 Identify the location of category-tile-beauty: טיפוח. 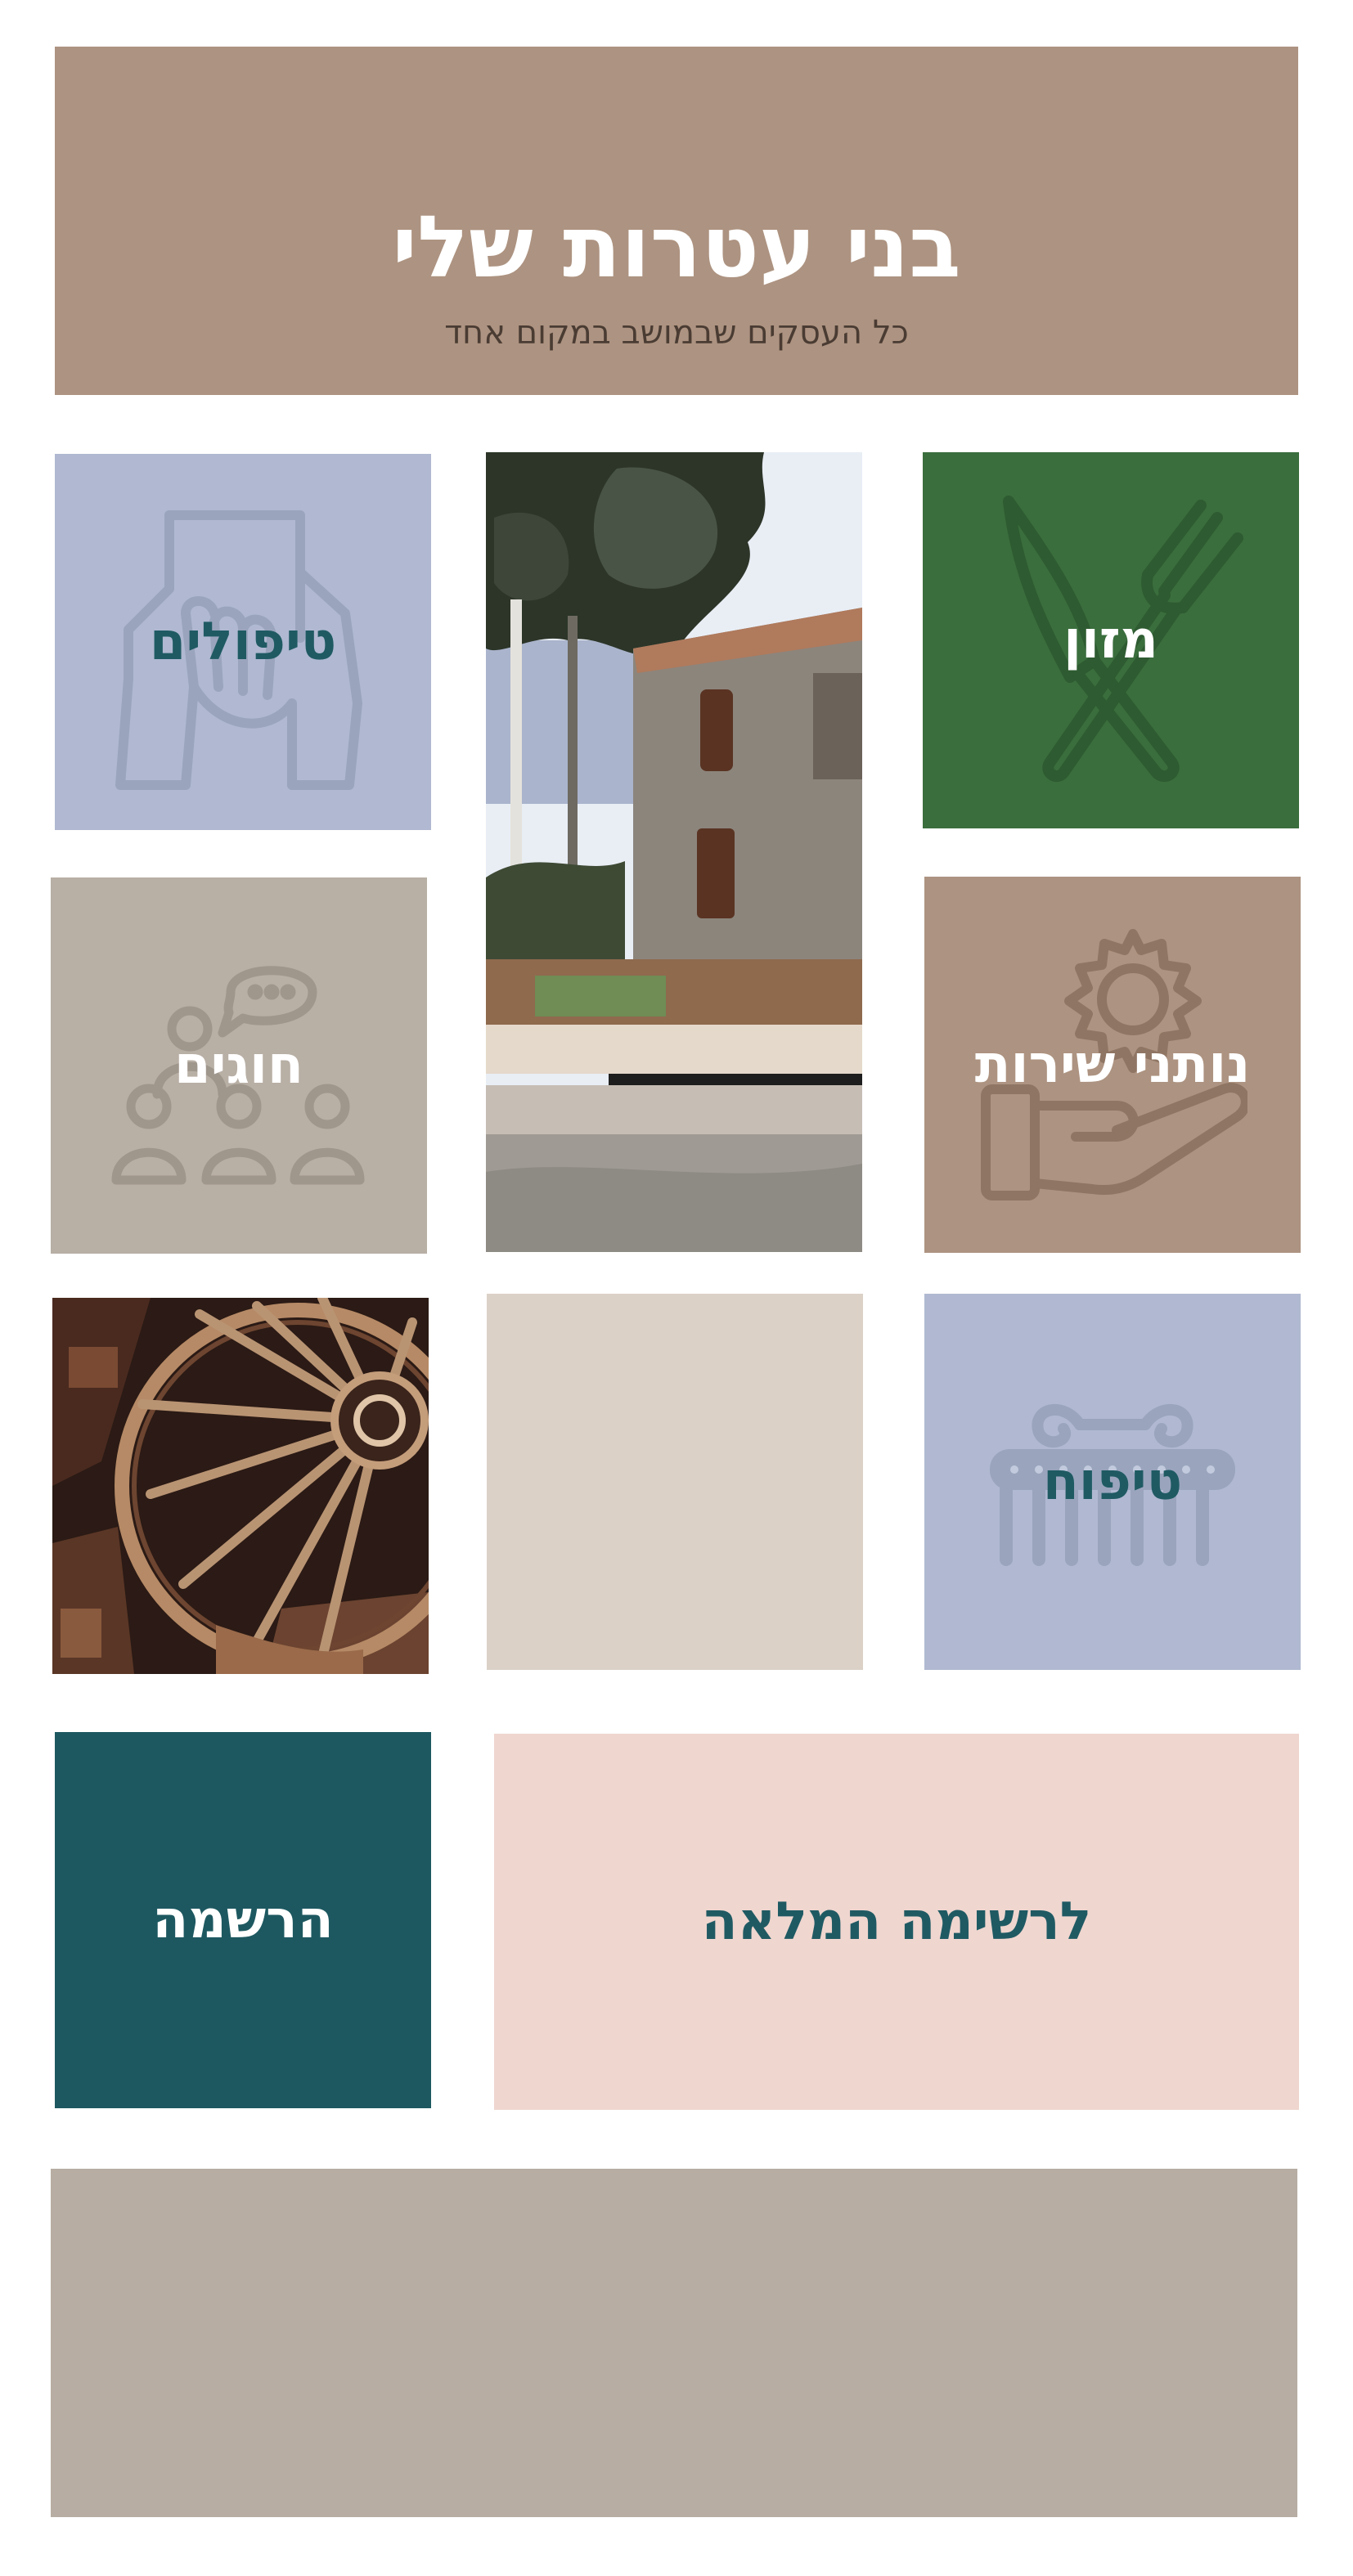
(1112, 1482).